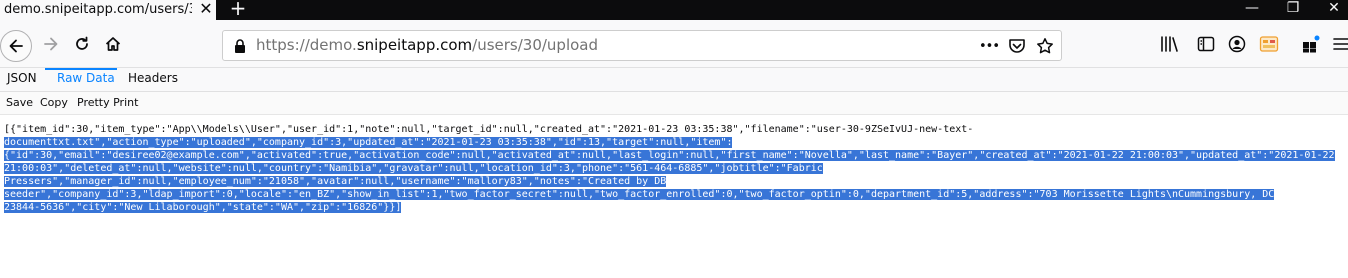 This screenshot has width=1348, height=278. Describe the element at coordinates (1017, 46) in the screenshot. I see `pocket-icon` at that location.